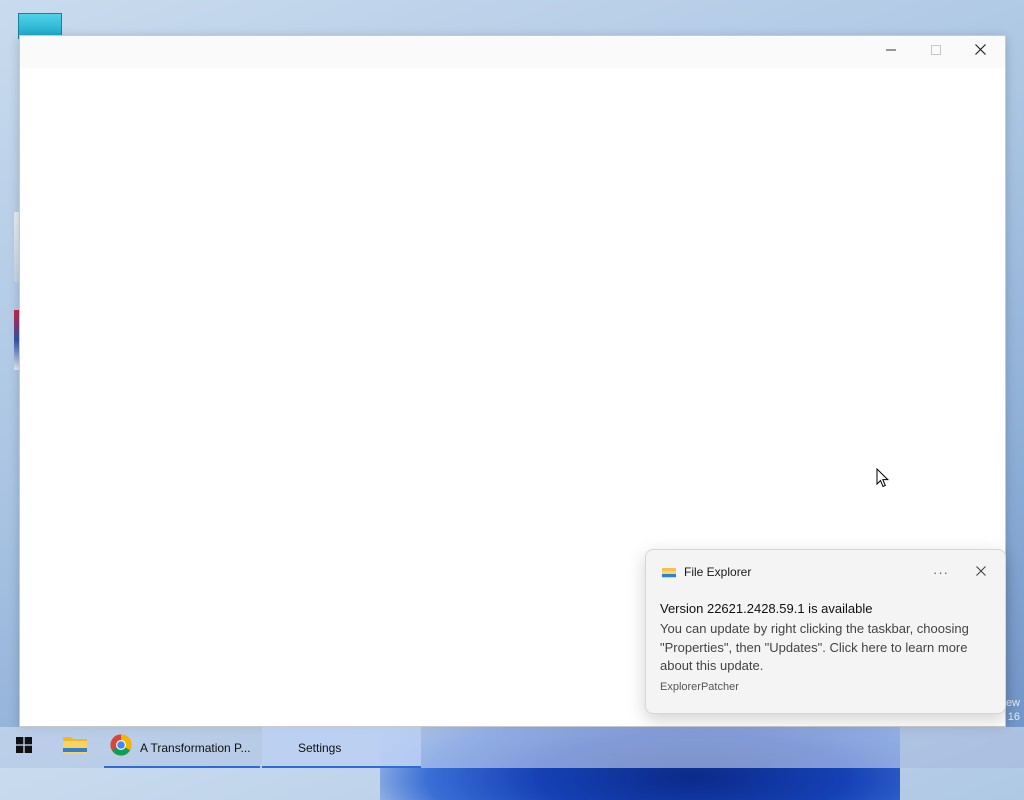 This screenshot has height=800, width=1024. Describe the element at coordinates (1012, 703) in the screenshot. I see `watermark-line-1: ew` at that location.